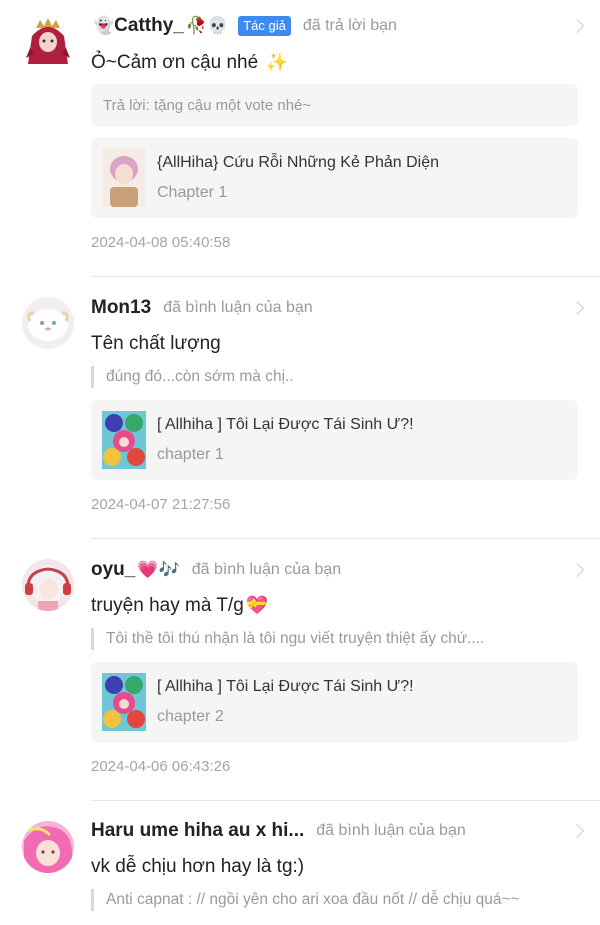  I want to click on rose-skull-icon: 🥀💀, so click(207, 26).